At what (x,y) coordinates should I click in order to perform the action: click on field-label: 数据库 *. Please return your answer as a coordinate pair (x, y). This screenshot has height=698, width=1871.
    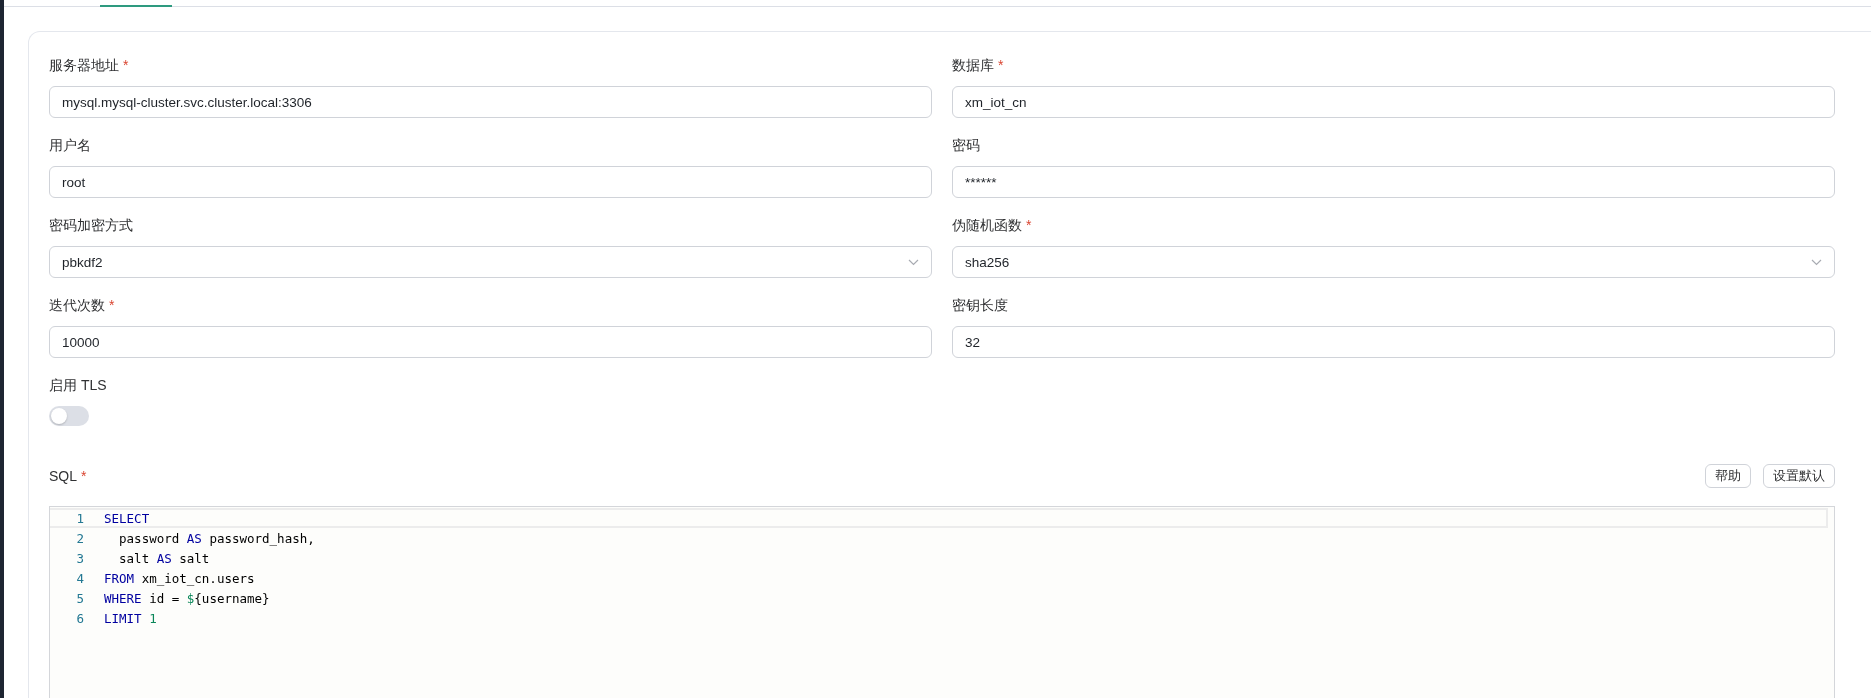
    Looking at the image, I should click on (978, 65).